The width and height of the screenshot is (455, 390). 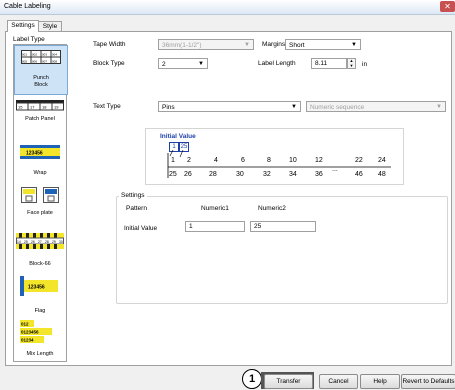 I want to click on label-type-block-66-label: Block-66, so click(x=40, y=264).